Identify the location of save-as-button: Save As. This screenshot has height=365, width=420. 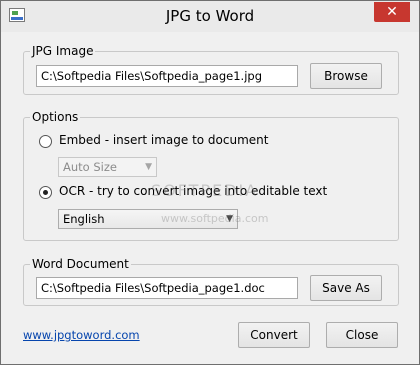
(346, 288).